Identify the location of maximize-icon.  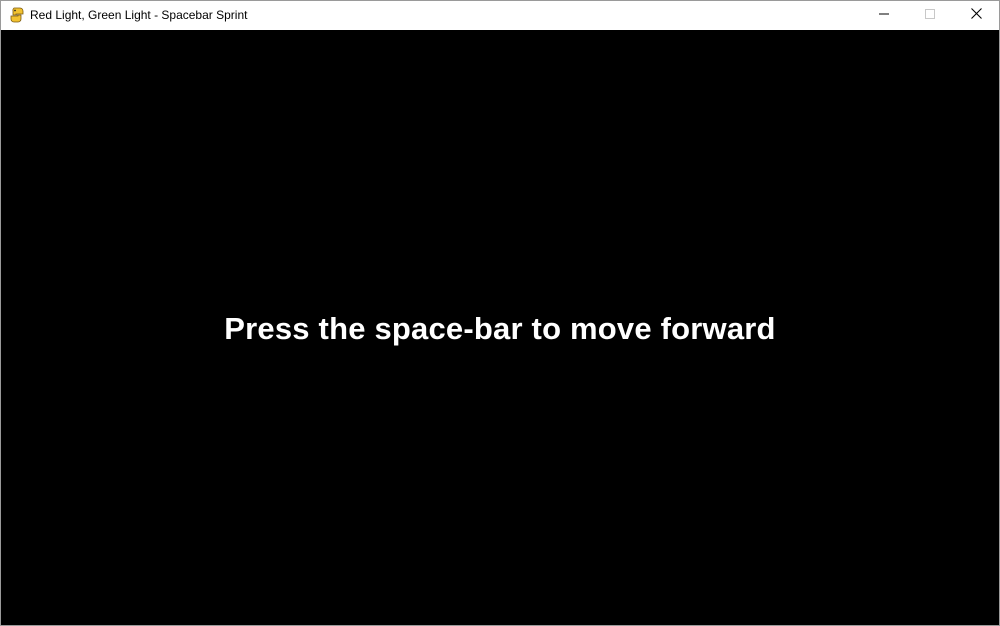
(930, 15).